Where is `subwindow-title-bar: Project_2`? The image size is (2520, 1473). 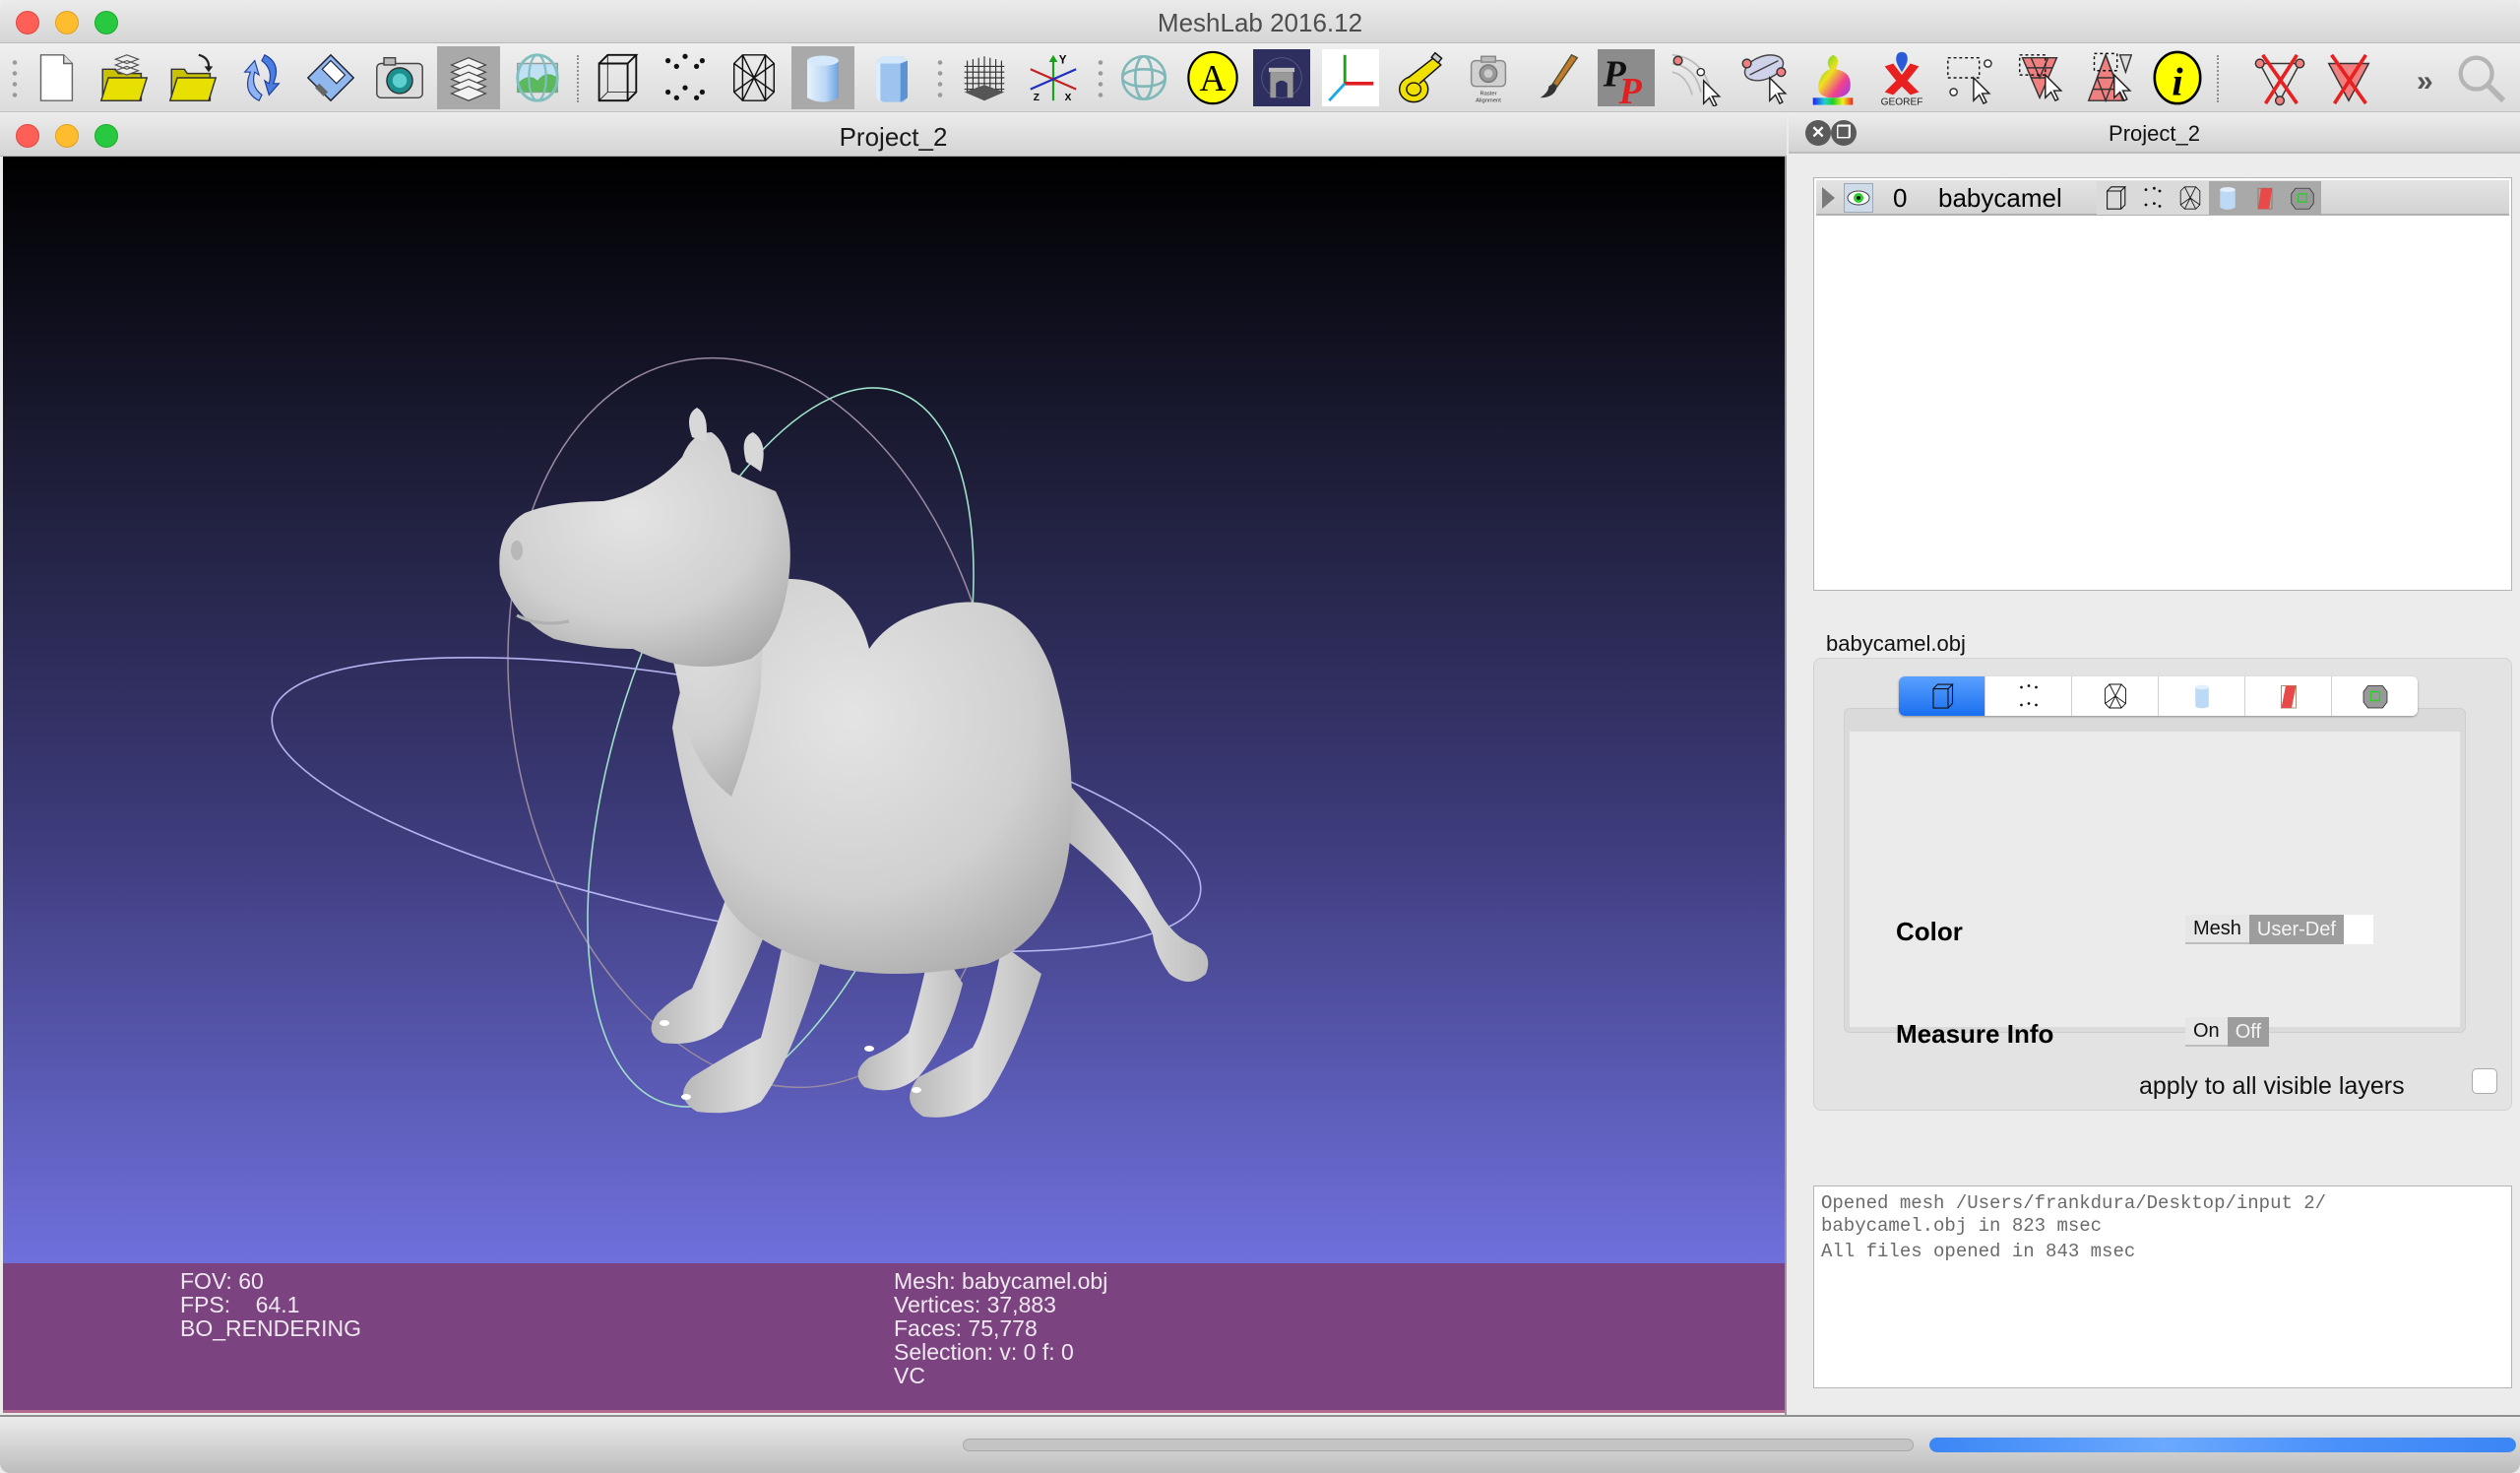 subwindow-title-bar: Project_2 is located at coordinates (893, 135).